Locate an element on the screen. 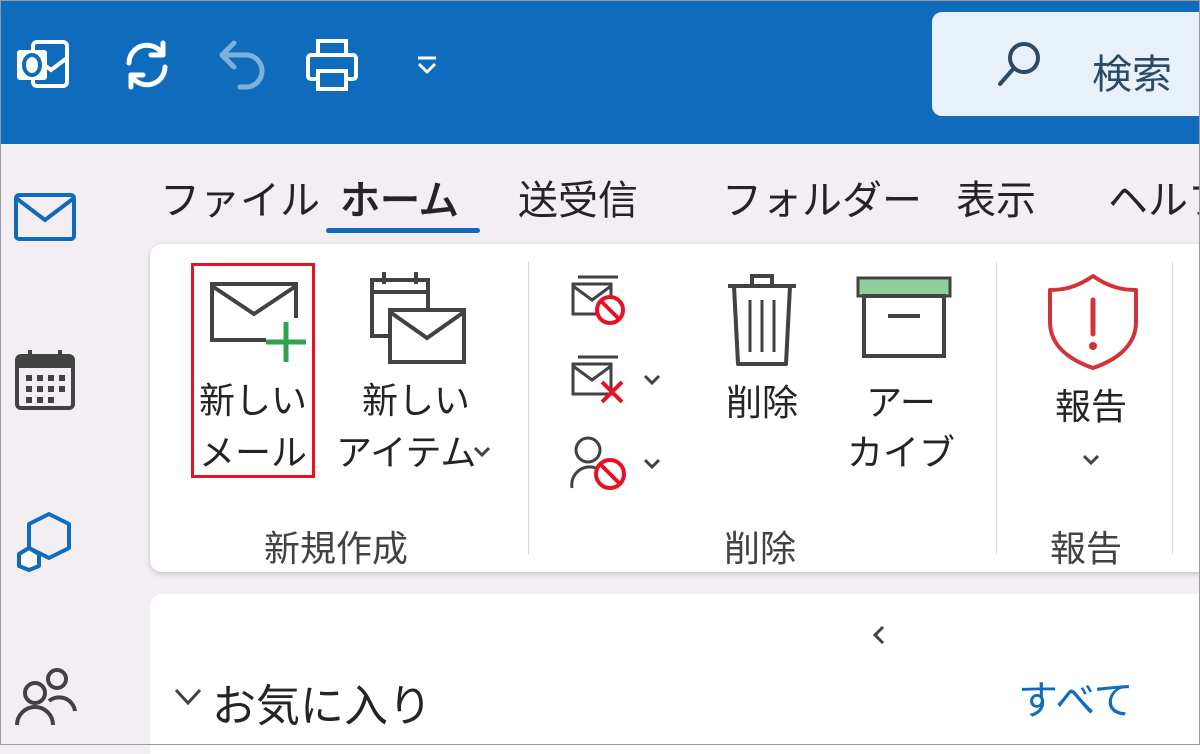 This screenshot has width=1200, height=754. tab-folder: フォルダー is located at coordinates (822, 197).